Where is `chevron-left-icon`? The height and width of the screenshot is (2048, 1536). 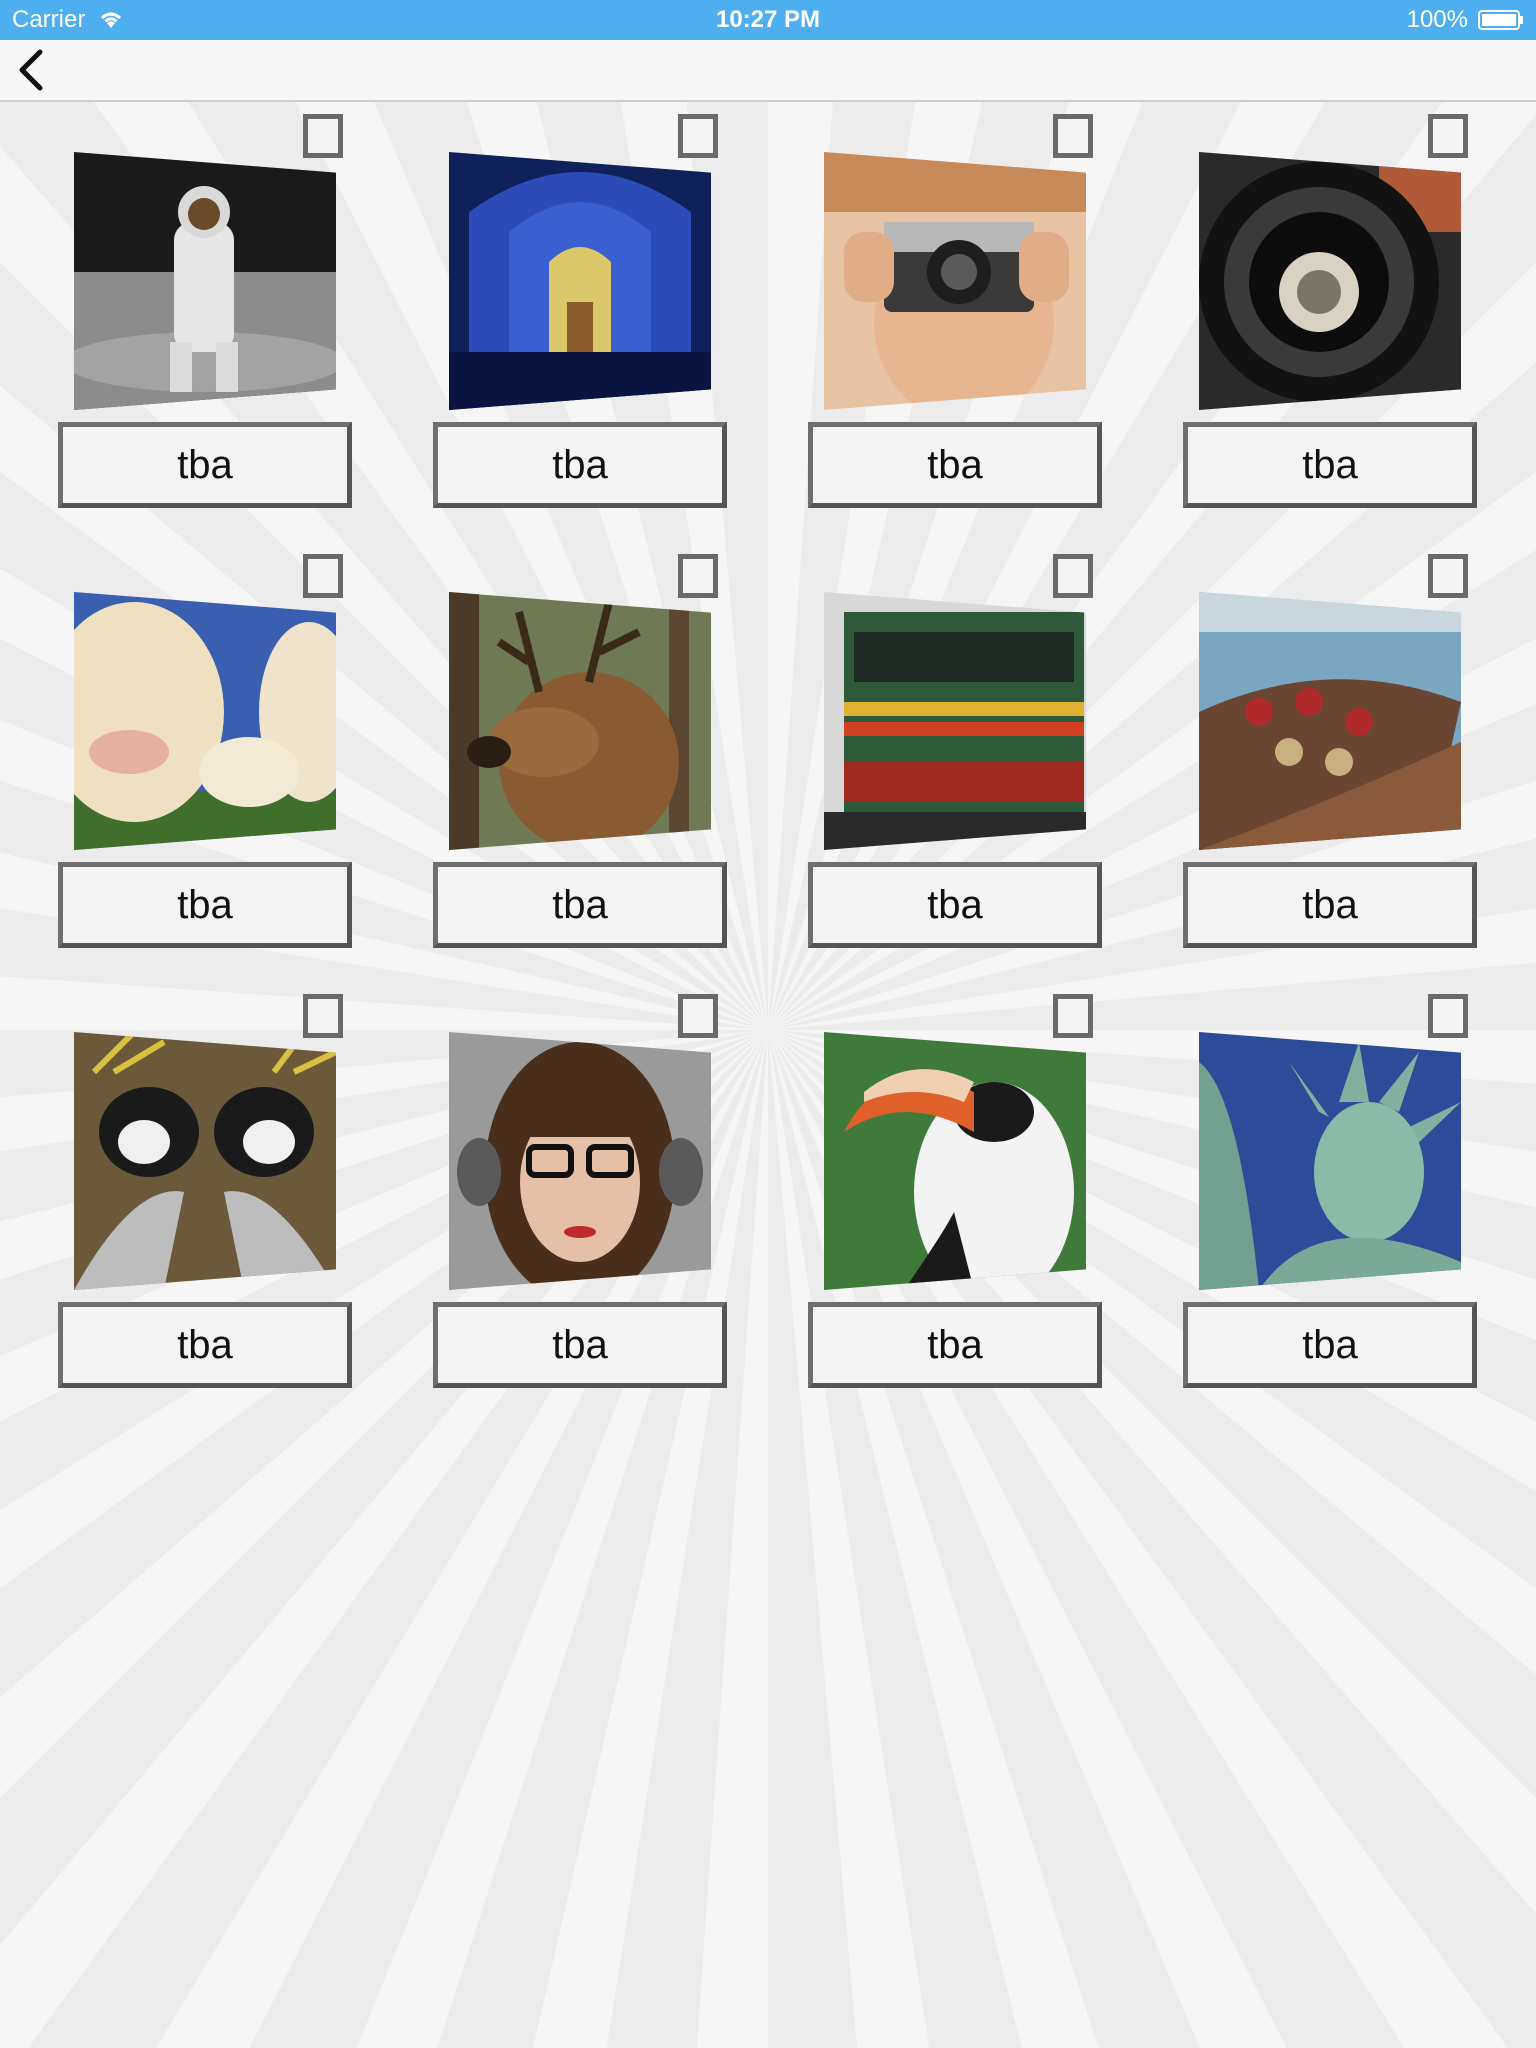 chevron-left-icon is located at coordinates (33, 70).